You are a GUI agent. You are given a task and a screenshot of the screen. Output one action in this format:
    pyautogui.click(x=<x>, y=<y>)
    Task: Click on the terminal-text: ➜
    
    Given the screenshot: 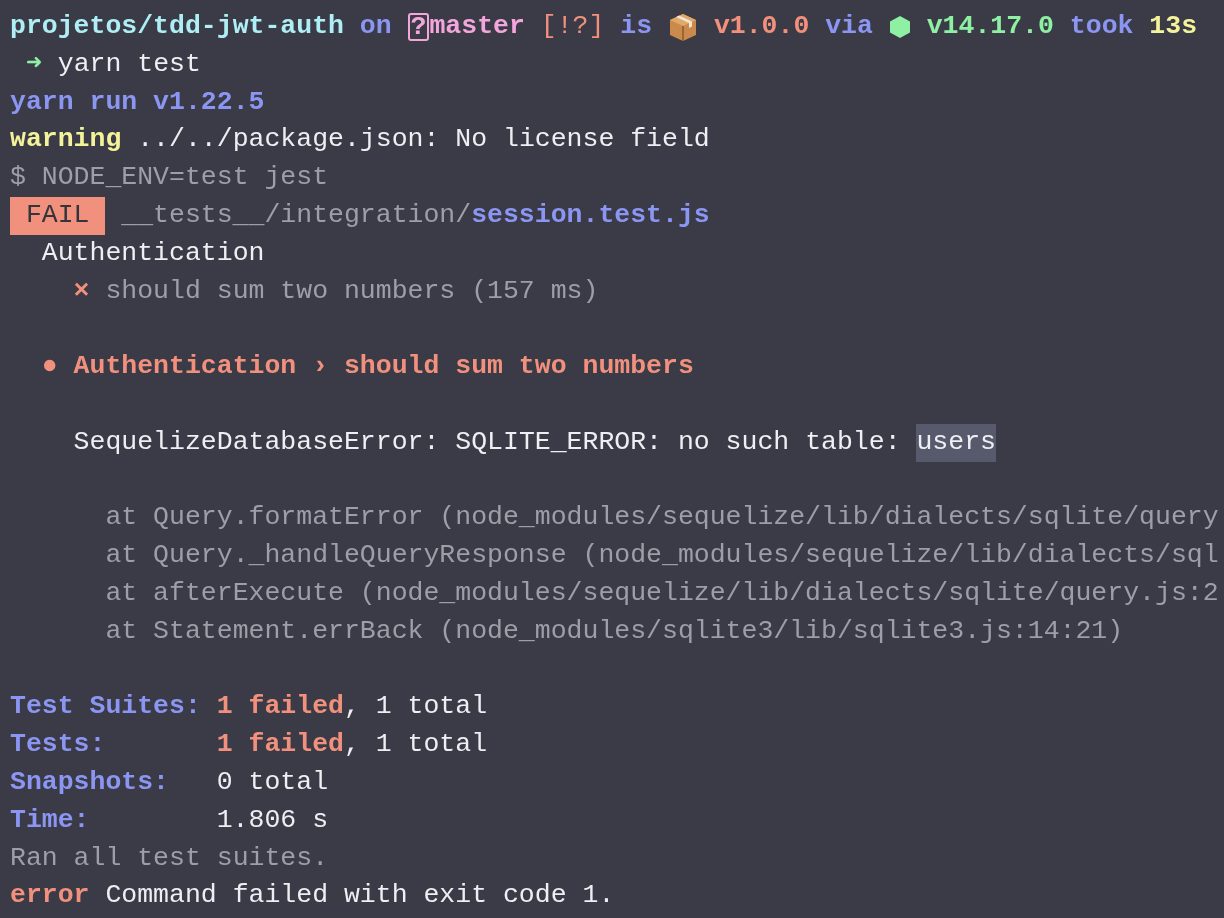 What is the action you would take?
    pyautogui.click(x=33, y=64)
    